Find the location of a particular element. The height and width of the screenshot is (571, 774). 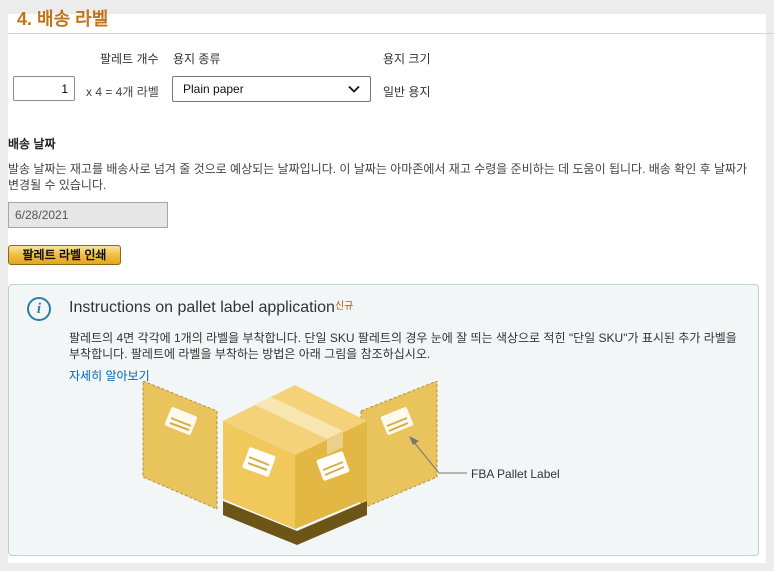

print-pallet-labels-button: 팔레트 라벨 인쇄 is located at coordinates (64, 255).